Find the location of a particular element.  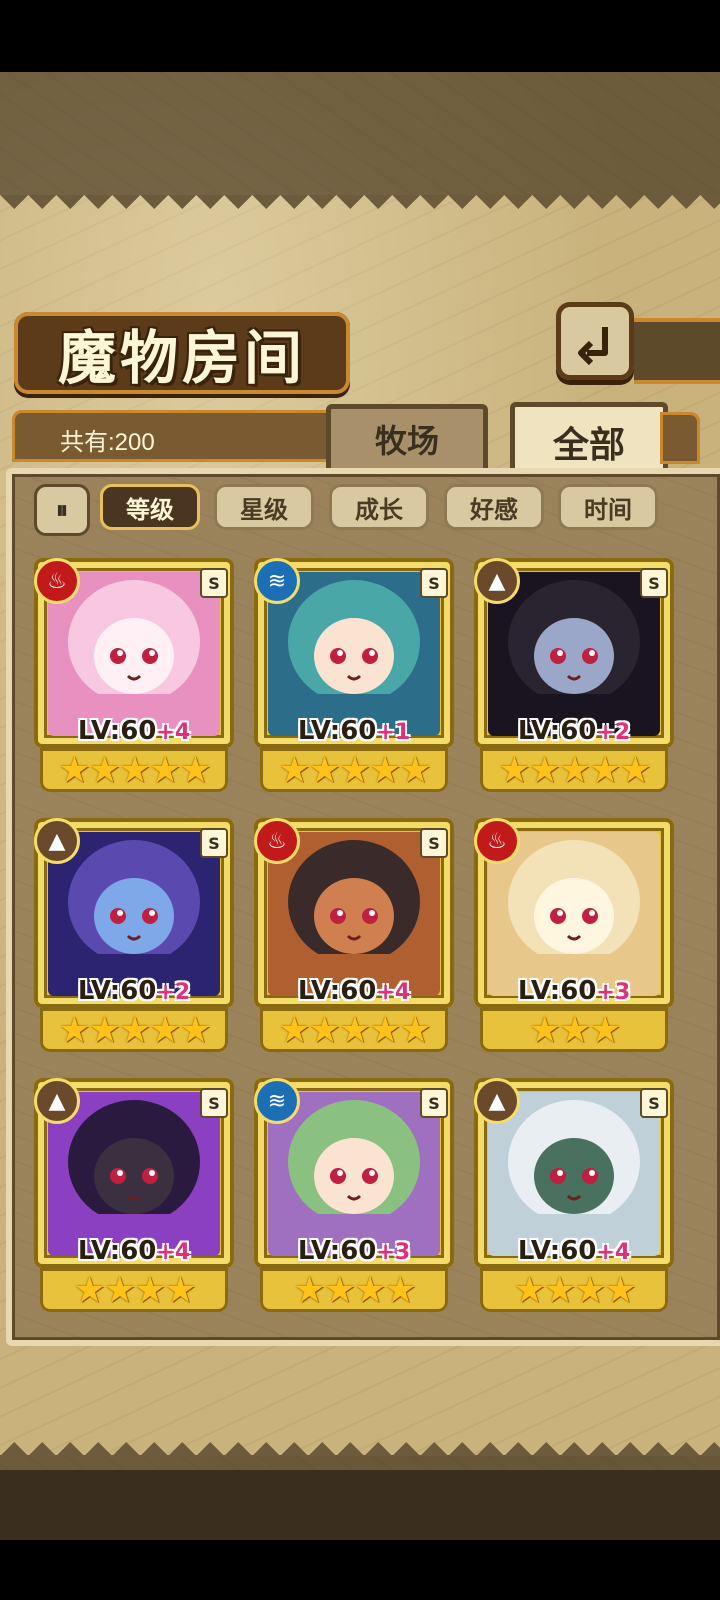

sort-growth-button: 成长 is located at coordinates (379, 507).